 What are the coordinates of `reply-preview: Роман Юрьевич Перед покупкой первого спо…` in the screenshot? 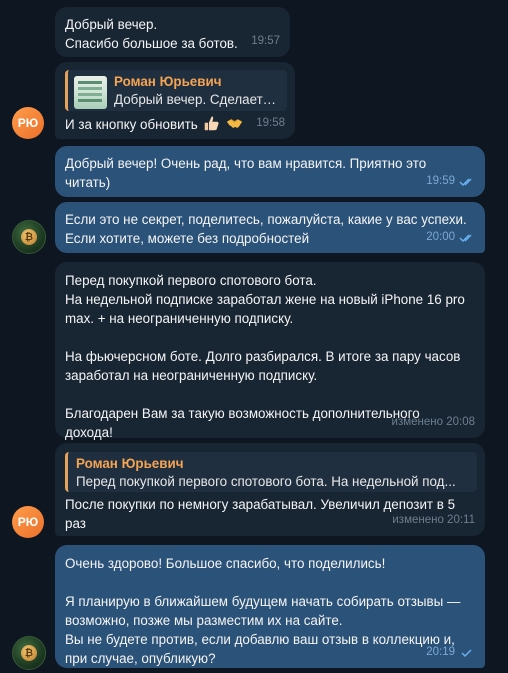 It's located at (271, 472).